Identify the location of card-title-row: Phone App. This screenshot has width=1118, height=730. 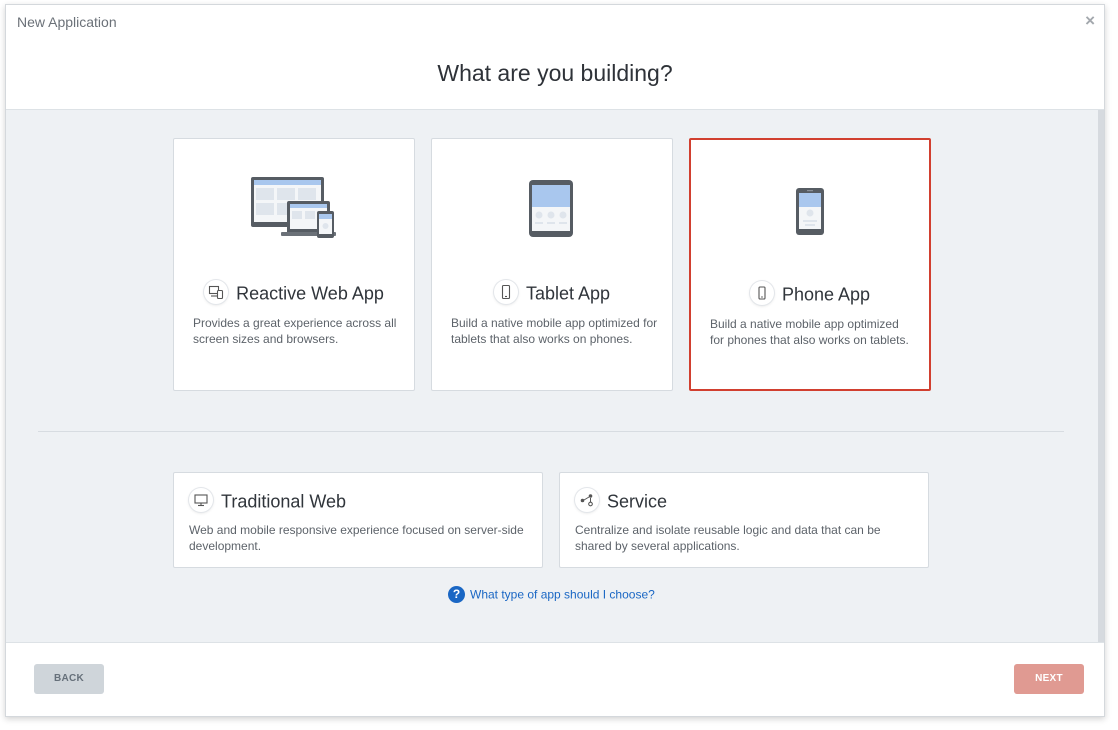
(810, 294).